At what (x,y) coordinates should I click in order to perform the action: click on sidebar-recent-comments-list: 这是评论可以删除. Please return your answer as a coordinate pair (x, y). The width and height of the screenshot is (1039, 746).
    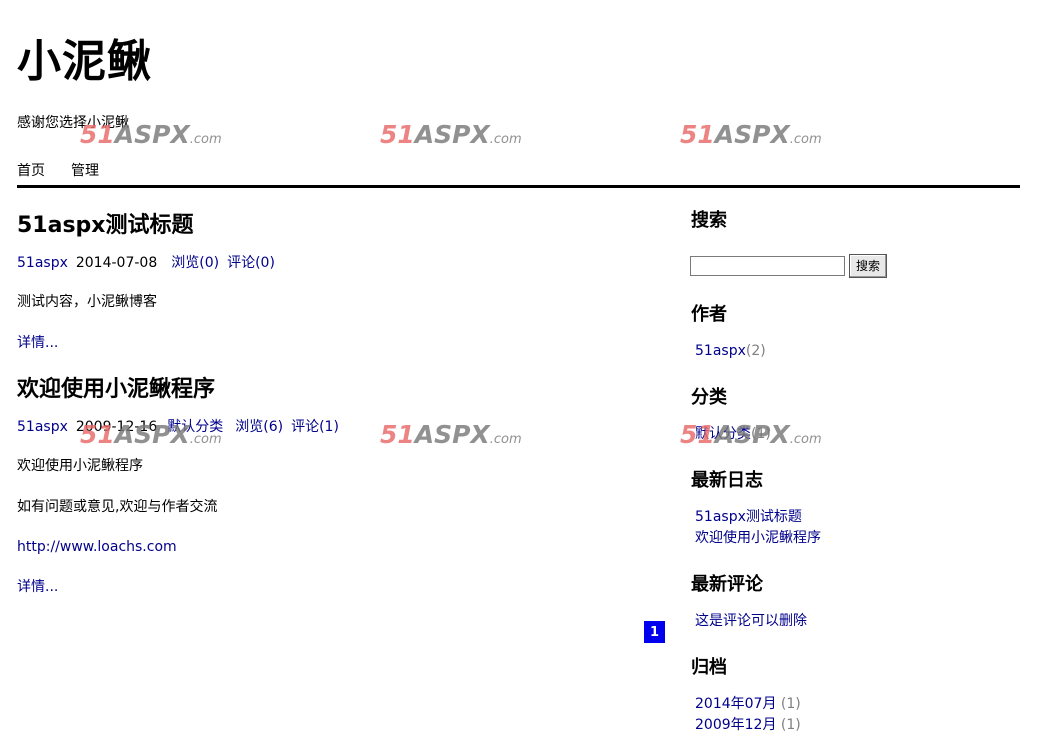
    Looking at the image, I should click on (751, 621).